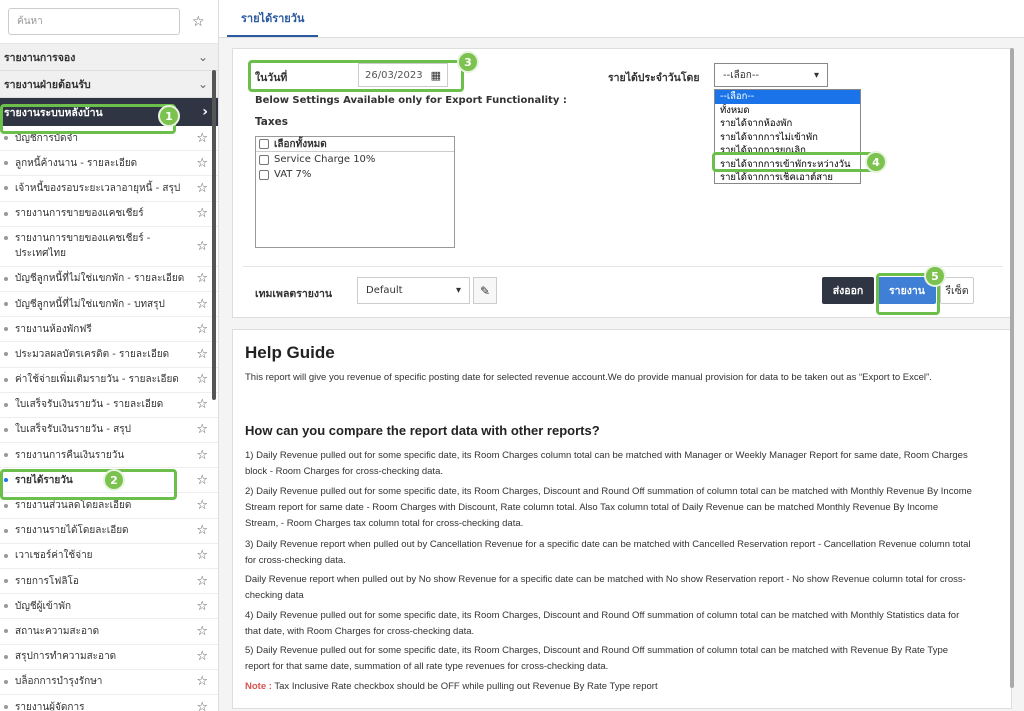 The image size is (1024, 711). I want to click on edit-template-button: ✎, so click(485, 290).